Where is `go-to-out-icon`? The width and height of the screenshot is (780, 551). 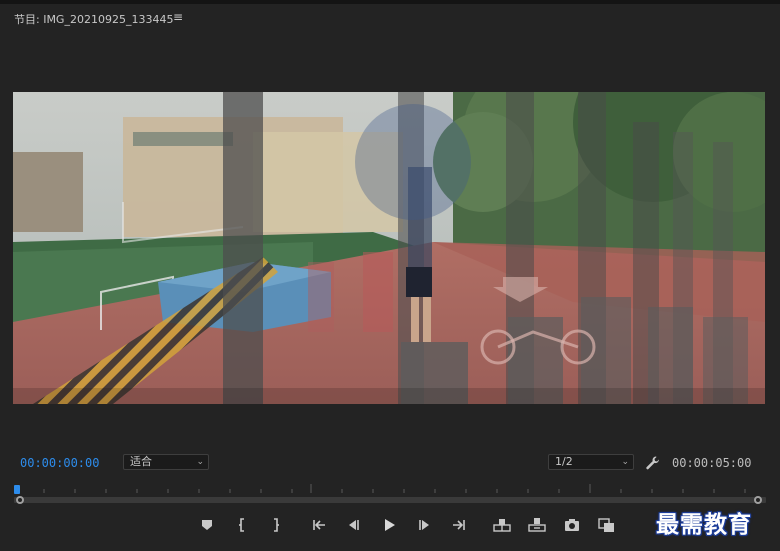 go-to-out-icon is located at coordinates (458, 525).